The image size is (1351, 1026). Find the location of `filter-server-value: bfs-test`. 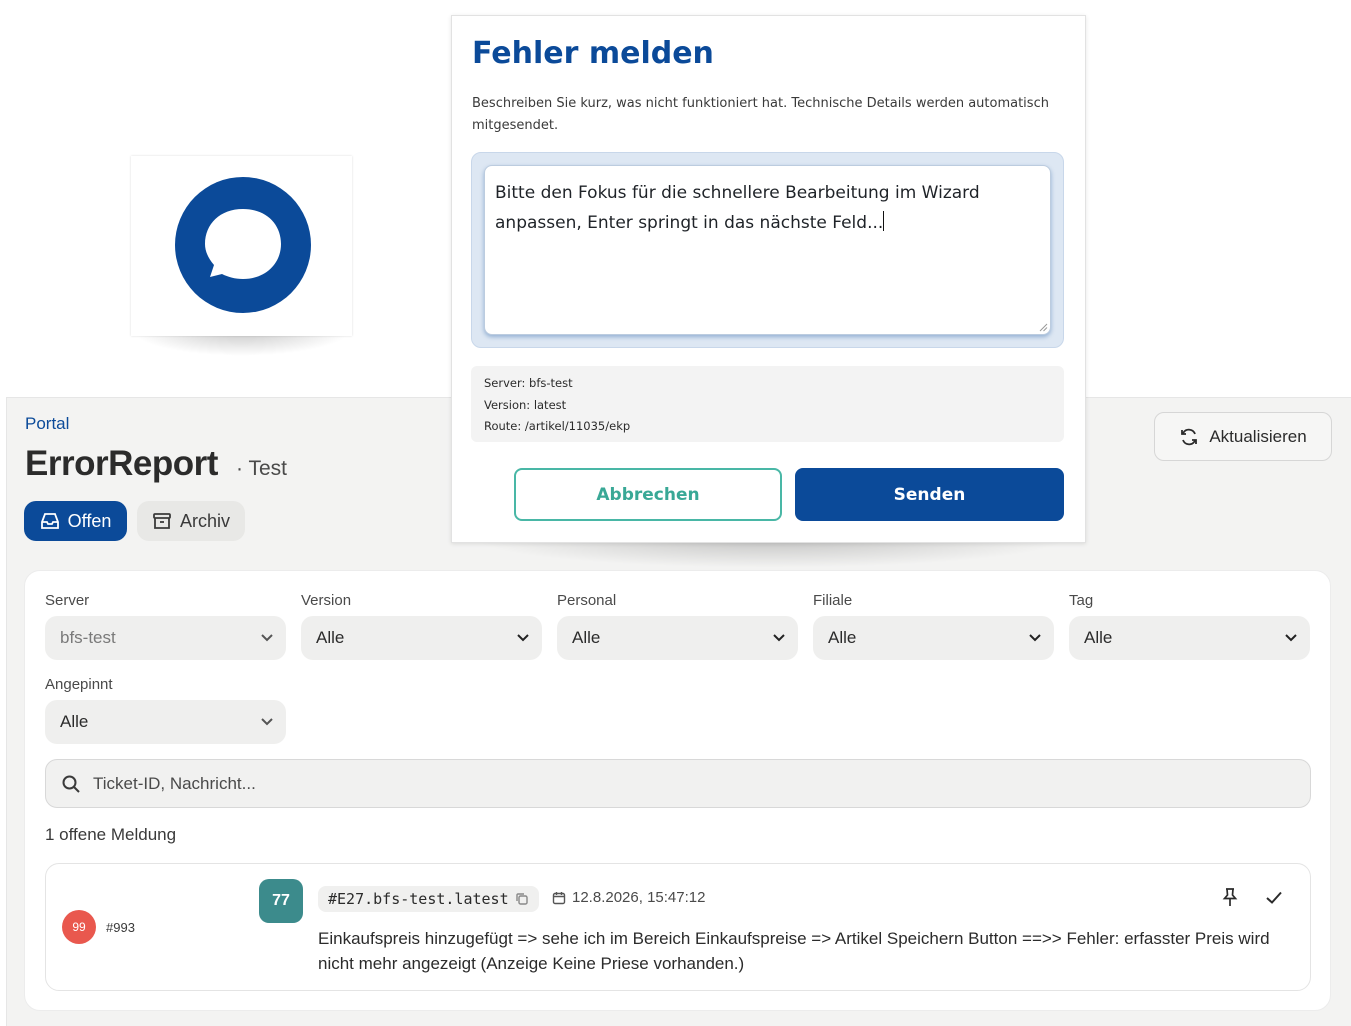

filter-server-value: bfs-test is located at coordinates (88, 637).